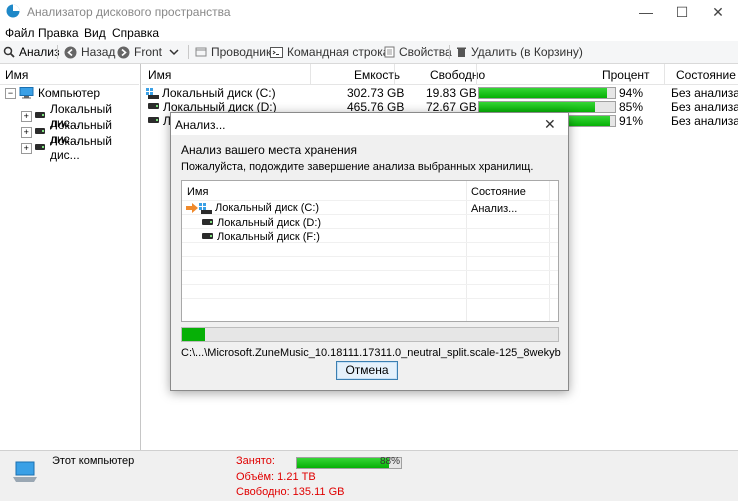 The height and width of the screenshot is (501, 738). Describe the element at coordinates (20, 33) in the screenshot. I see `menu-file: Файл` at that location.